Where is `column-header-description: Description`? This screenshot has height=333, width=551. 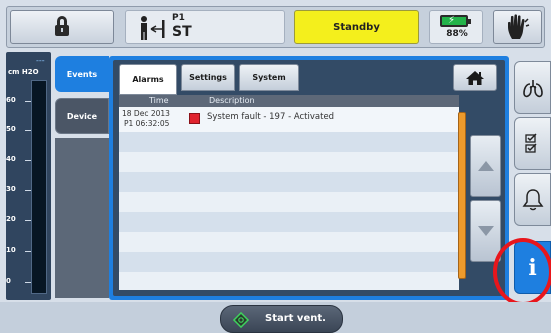
column-header-description: Description is located at coordinates (232, 100).